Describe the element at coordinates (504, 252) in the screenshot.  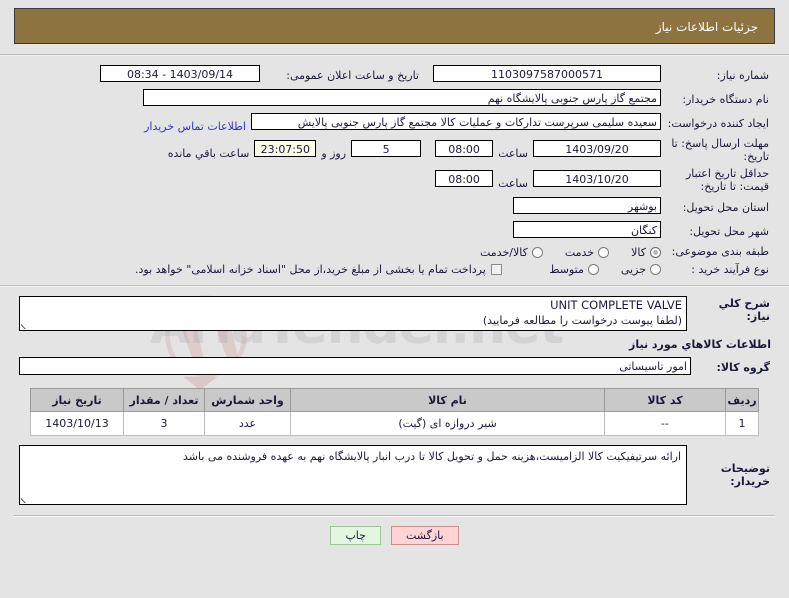
I see `category-option-kala-khedmat-label: کالا/خدمت` at that location.